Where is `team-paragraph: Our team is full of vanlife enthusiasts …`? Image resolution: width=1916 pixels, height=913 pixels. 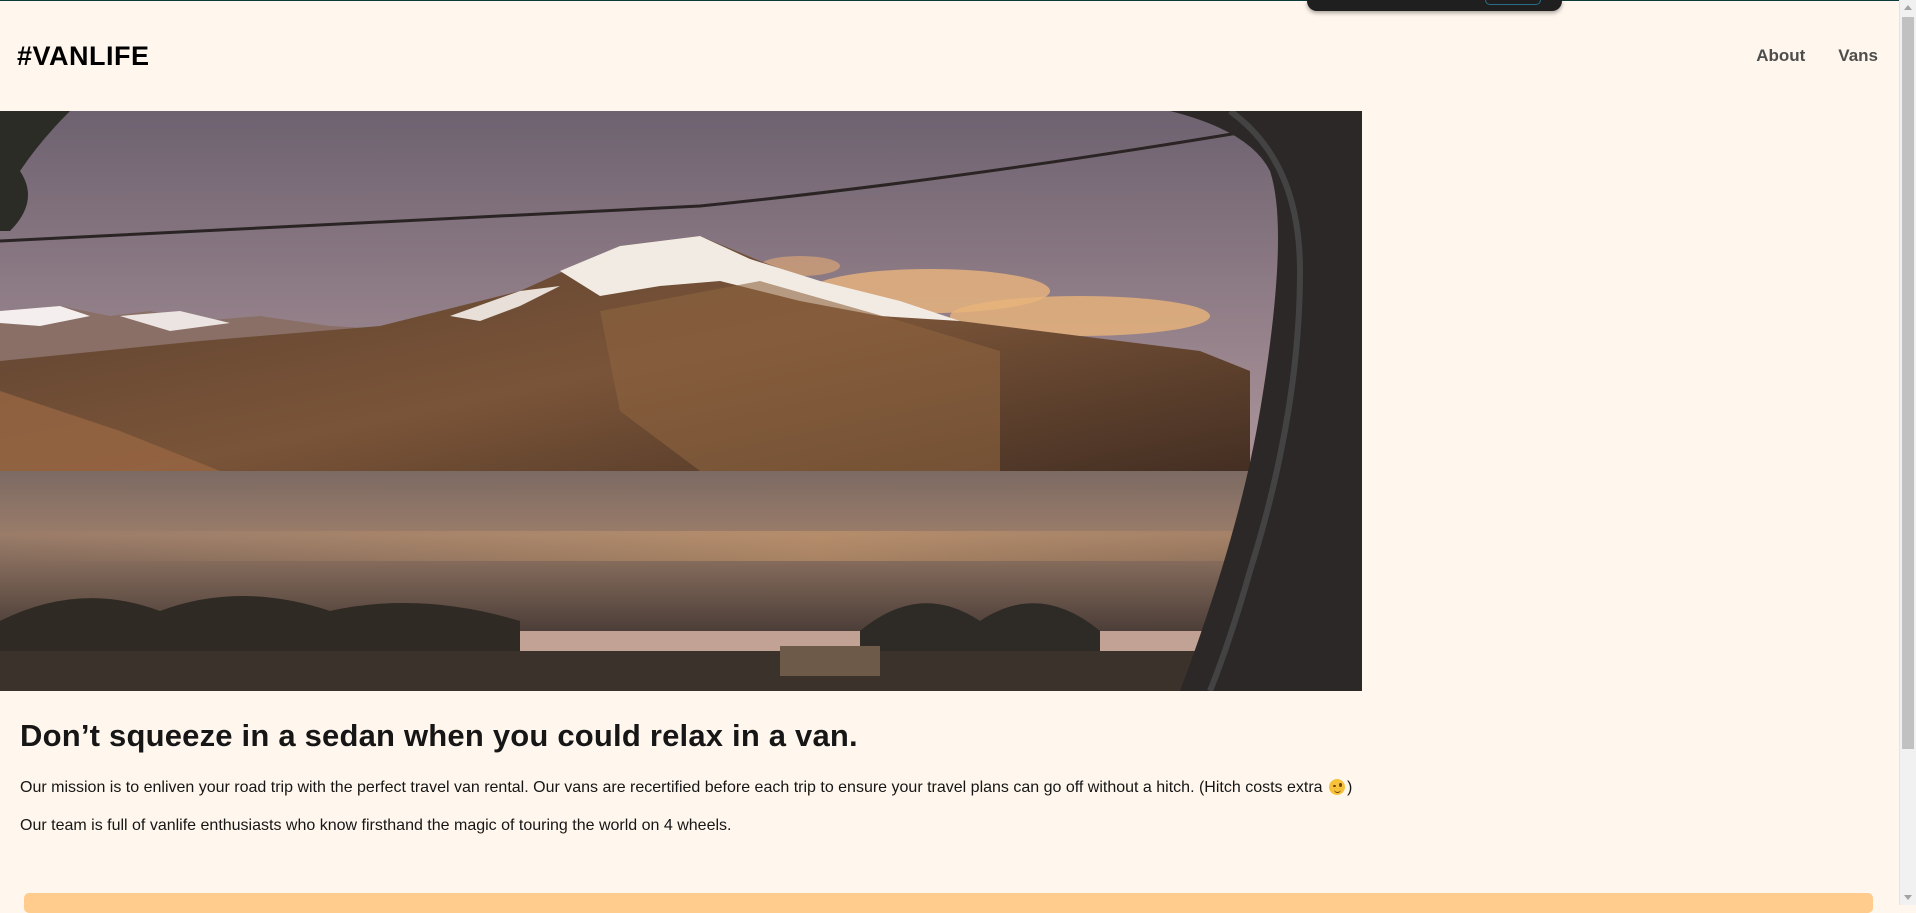
team-paragraph: Our team is full of vanlife enthusiasts … is located at coordinates (376, 825).